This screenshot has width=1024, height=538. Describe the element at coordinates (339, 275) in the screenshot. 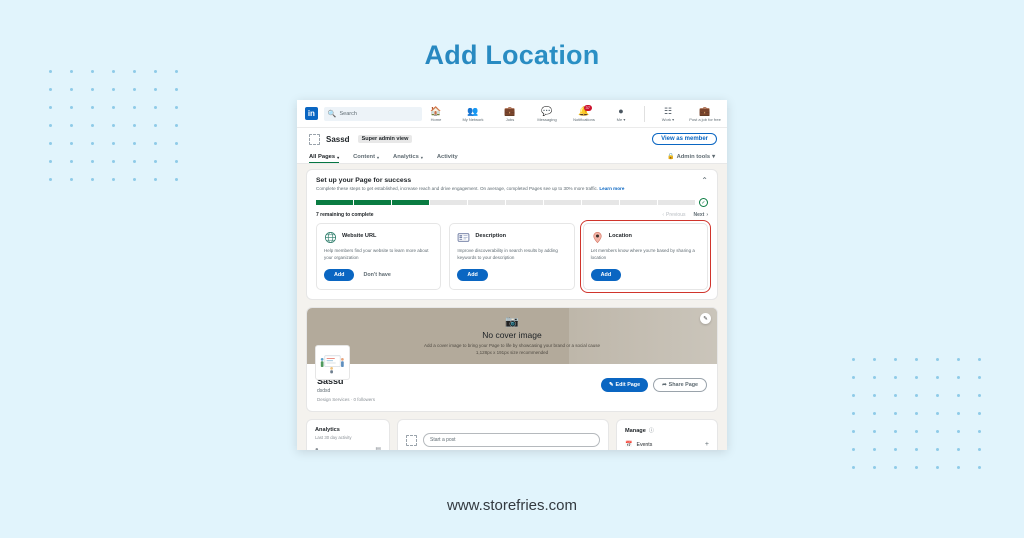

I see `add-website-url-button: Add` at that location.